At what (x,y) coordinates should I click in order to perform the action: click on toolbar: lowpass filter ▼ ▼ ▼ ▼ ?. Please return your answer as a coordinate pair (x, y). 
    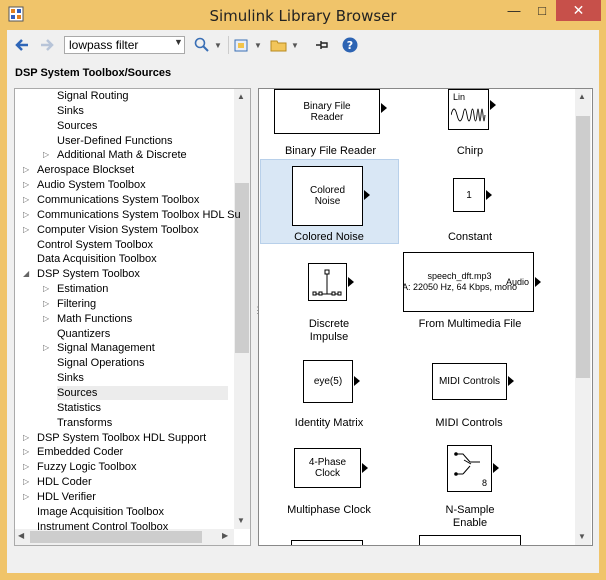
    Looking at the image, I should click on (303, 45).